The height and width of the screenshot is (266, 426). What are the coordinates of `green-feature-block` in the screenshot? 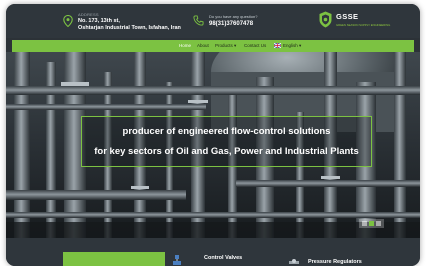 It's located at (114, 259).